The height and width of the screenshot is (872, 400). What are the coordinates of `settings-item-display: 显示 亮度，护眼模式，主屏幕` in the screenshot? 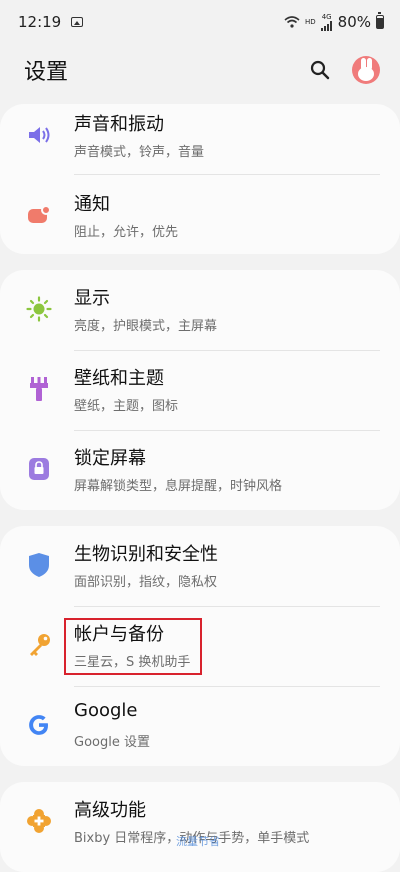 It's located at (200, 310).